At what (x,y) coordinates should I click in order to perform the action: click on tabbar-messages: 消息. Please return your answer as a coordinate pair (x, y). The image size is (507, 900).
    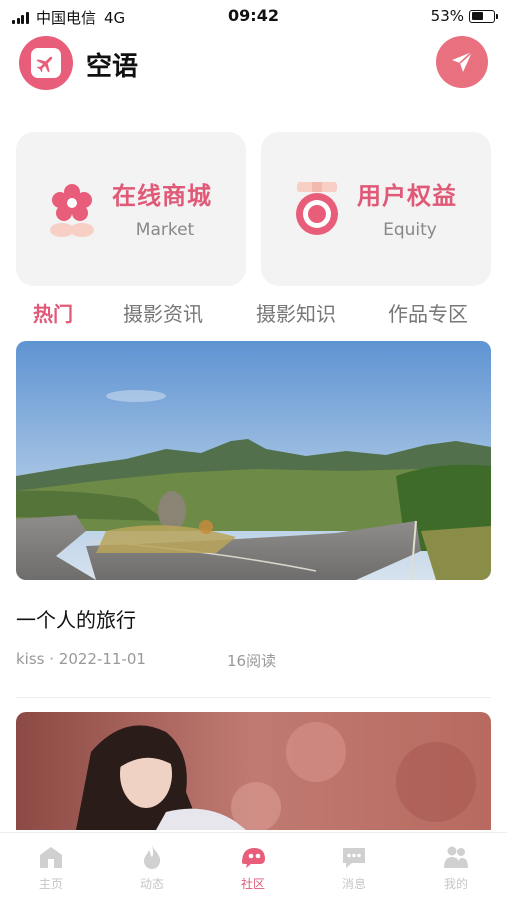
    Looking at the image, I should click on (354, 867).